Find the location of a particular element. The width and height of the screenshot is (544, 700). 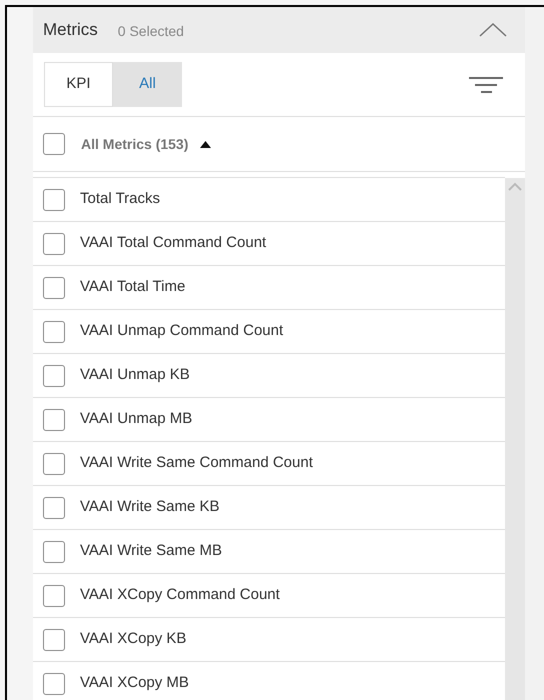

filter-tab: All is located at coordinates (147, 84).